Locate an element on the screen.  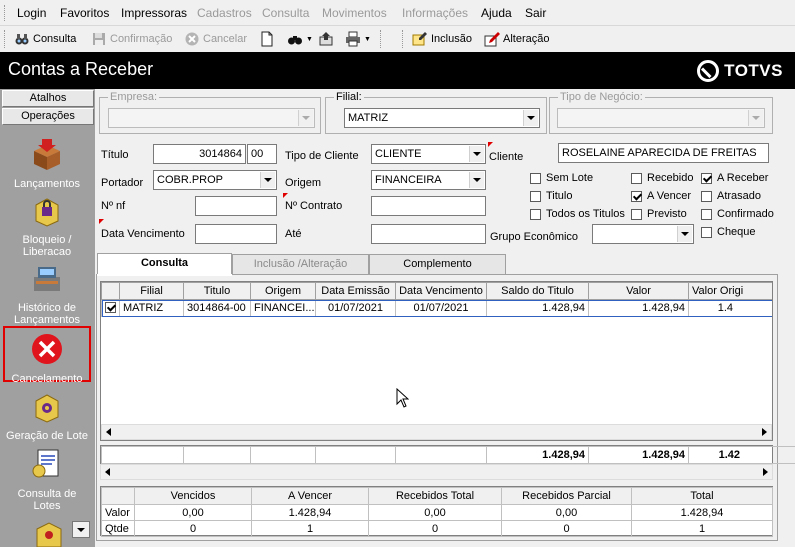
menu-login: Login is located at coordinates (31, 13).